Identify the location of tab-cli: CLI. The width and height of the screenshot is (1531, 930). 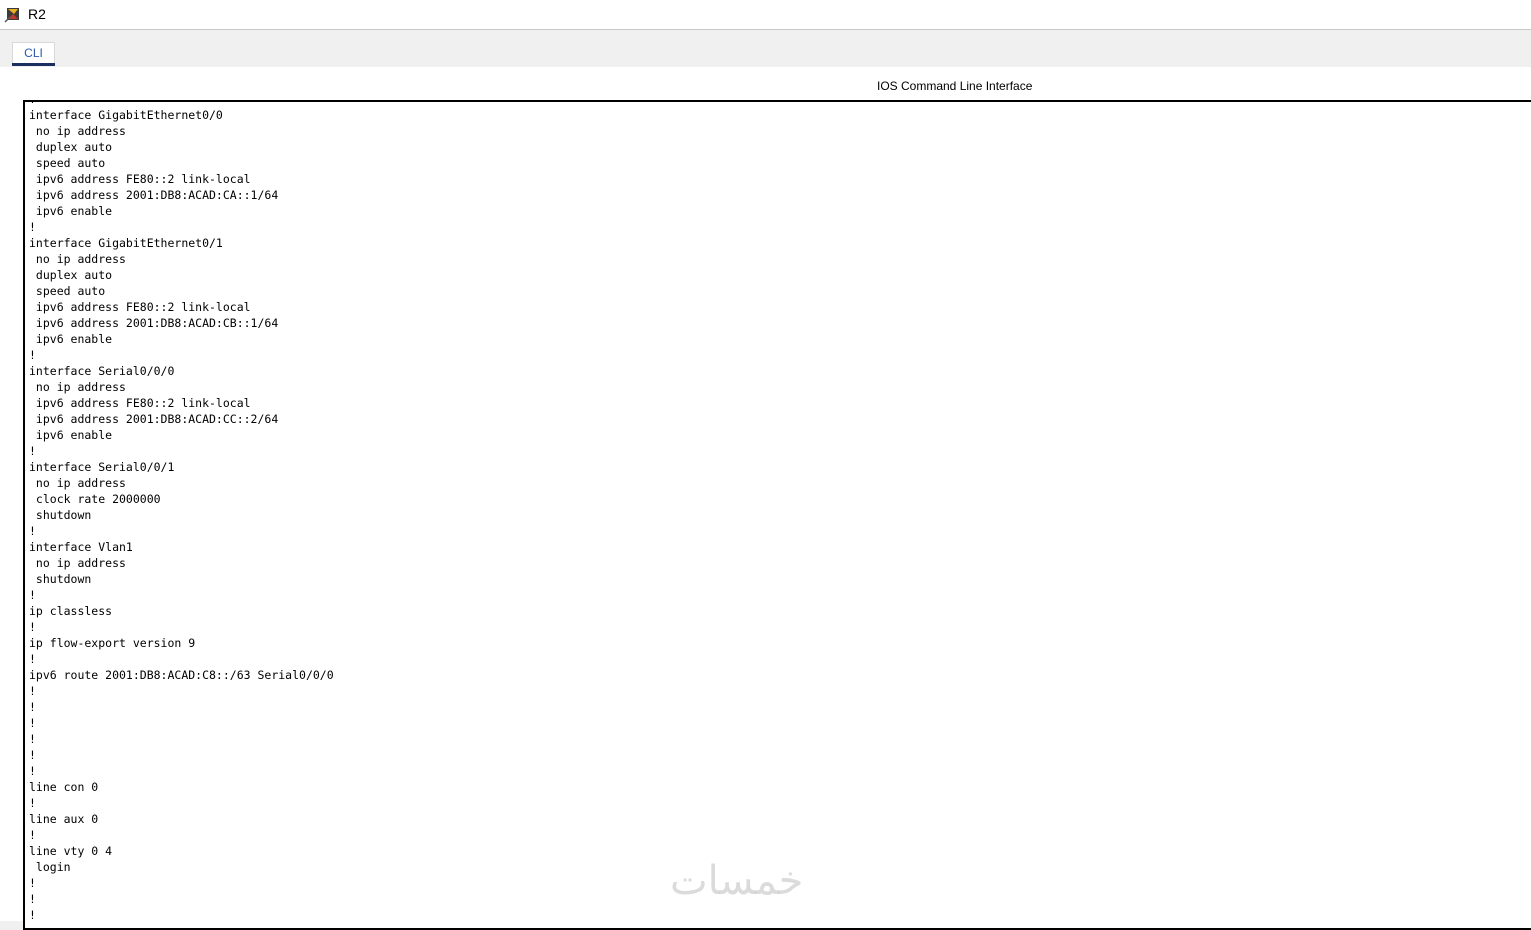
(33, 53).